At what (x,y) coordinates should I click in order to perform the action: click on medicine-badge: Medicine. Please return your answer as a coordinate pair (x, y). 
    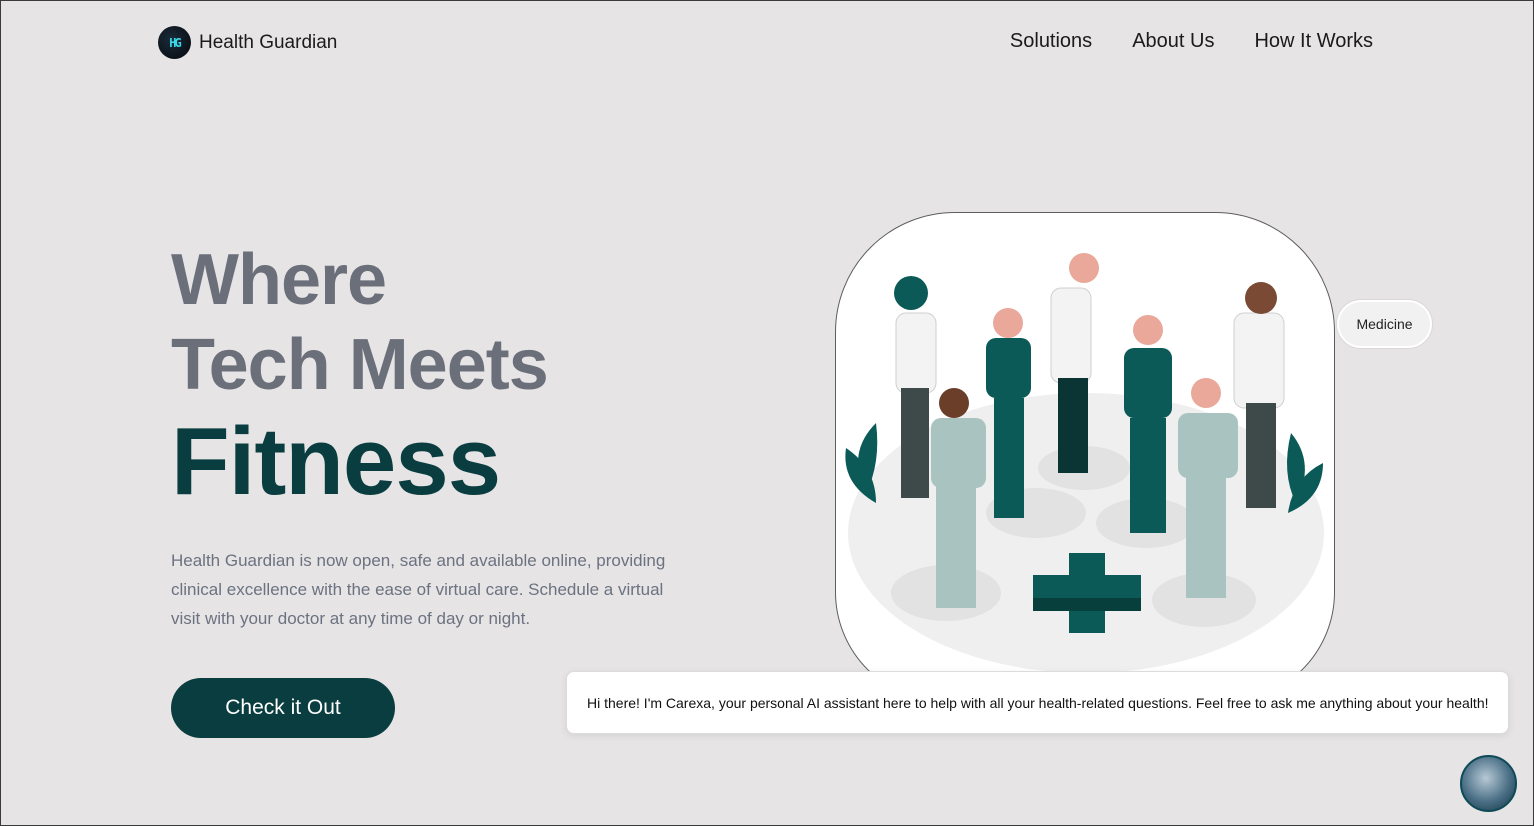
    Looking at the image, I should click on (1384, 324).